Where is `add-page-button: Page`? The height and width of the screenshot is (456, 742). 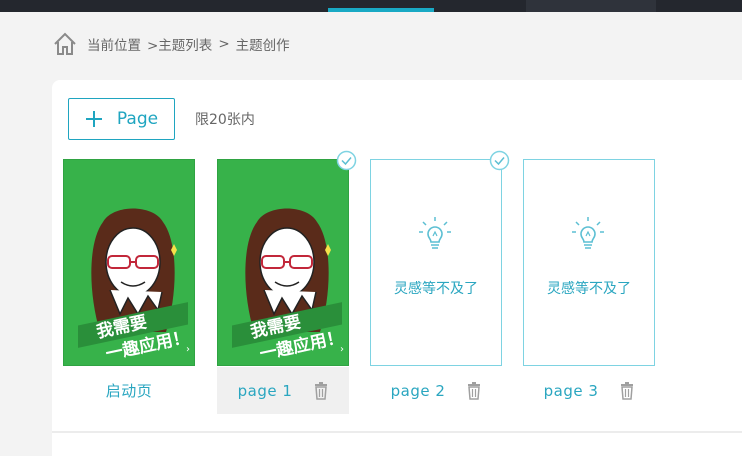 add-page-button: Page is located at coordinates (121, 119).